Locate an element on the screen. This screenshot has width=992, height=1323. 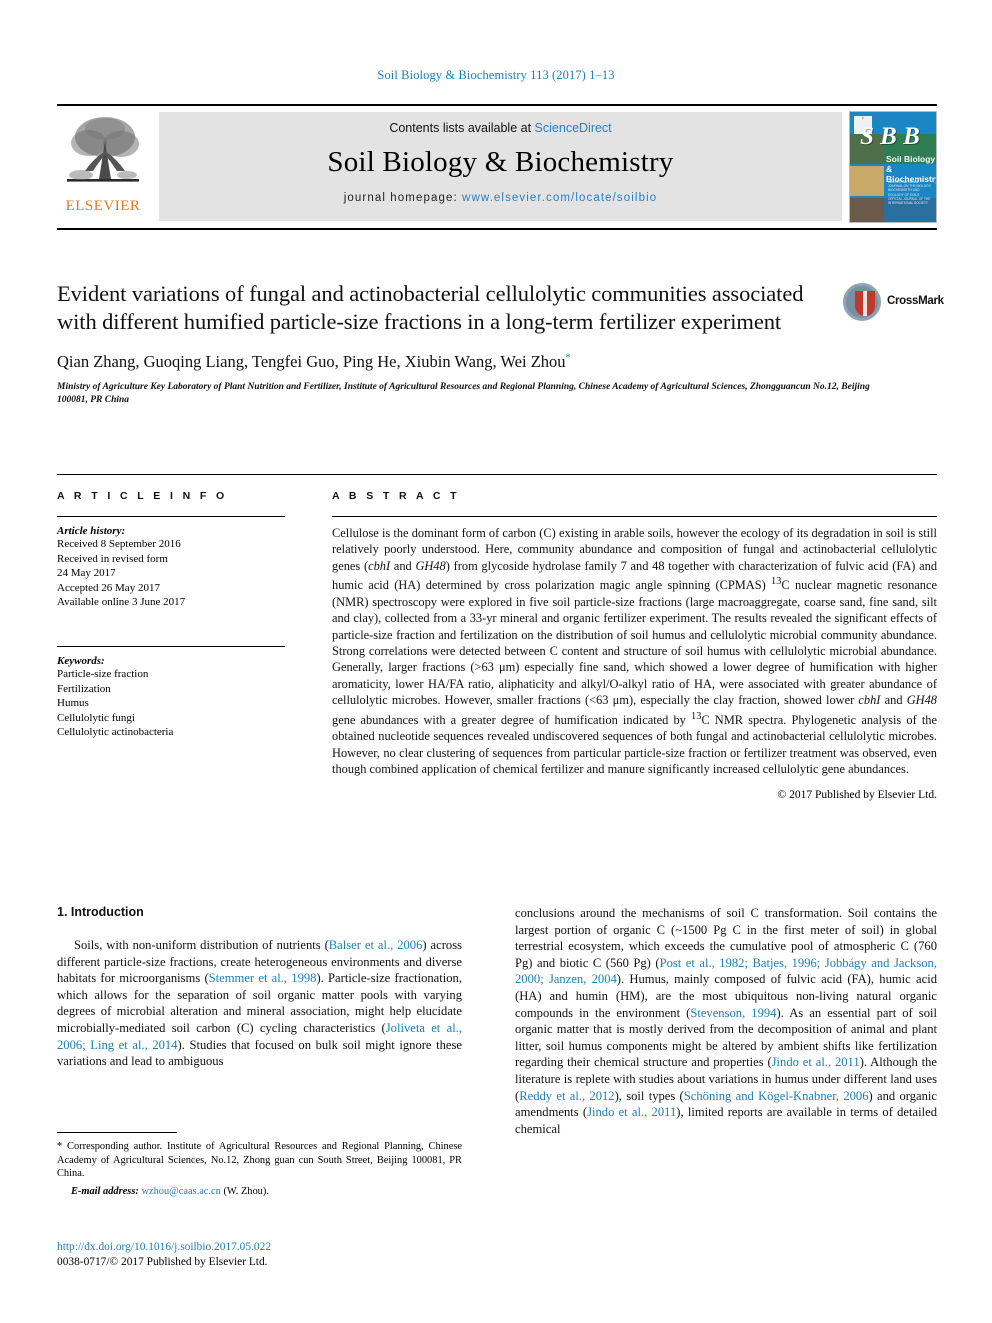
homepage-url-link: www.elsevier.com/locate/soilbio is located at coordinates (559, 198).